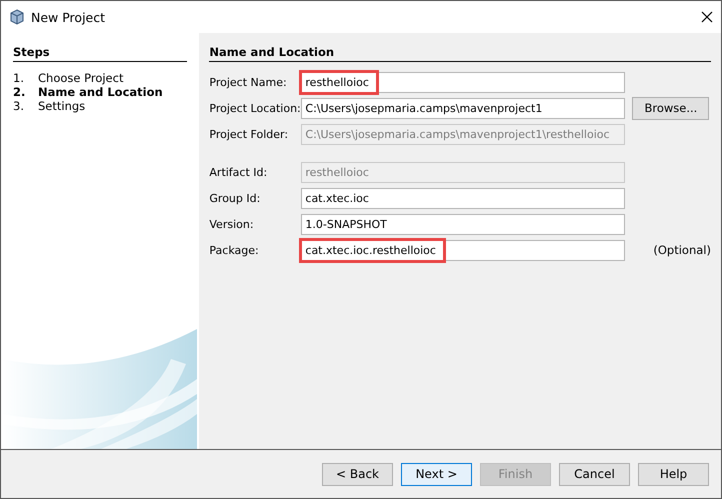  What do you see at coordinates (249, 134) in the screenshot?
I see `field-label: Project Folder:` at bounding box center [249, 134].